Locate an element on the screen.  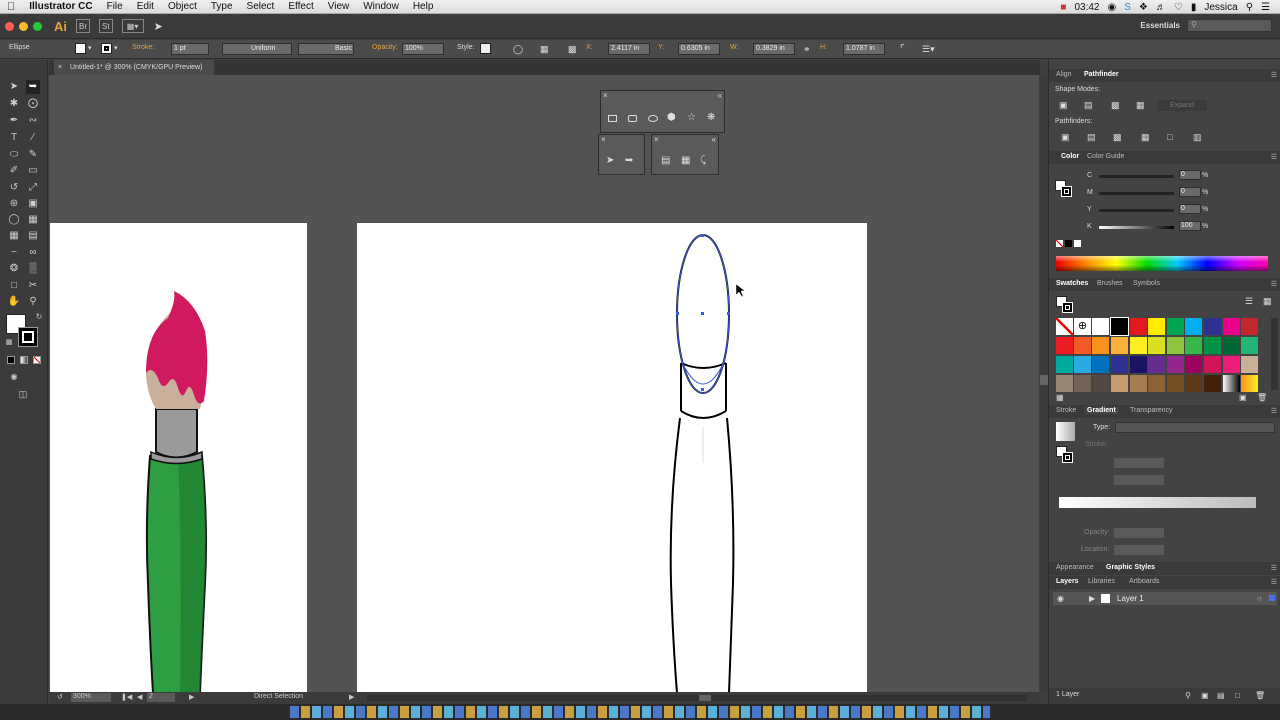
swatch-chocolate is located at coordinates (1193, 383).